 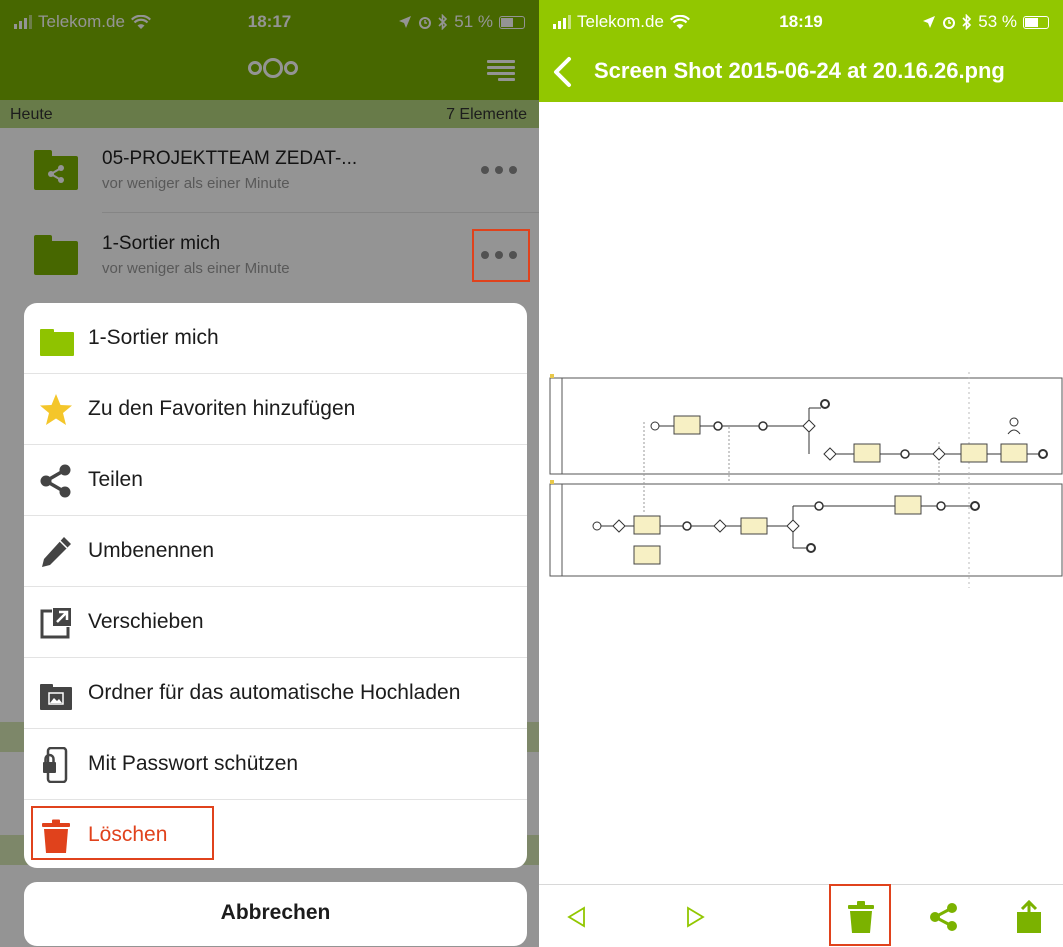 I want to click on action-password-protect: Mit Passwort schützen, so click(x=275, y=764).